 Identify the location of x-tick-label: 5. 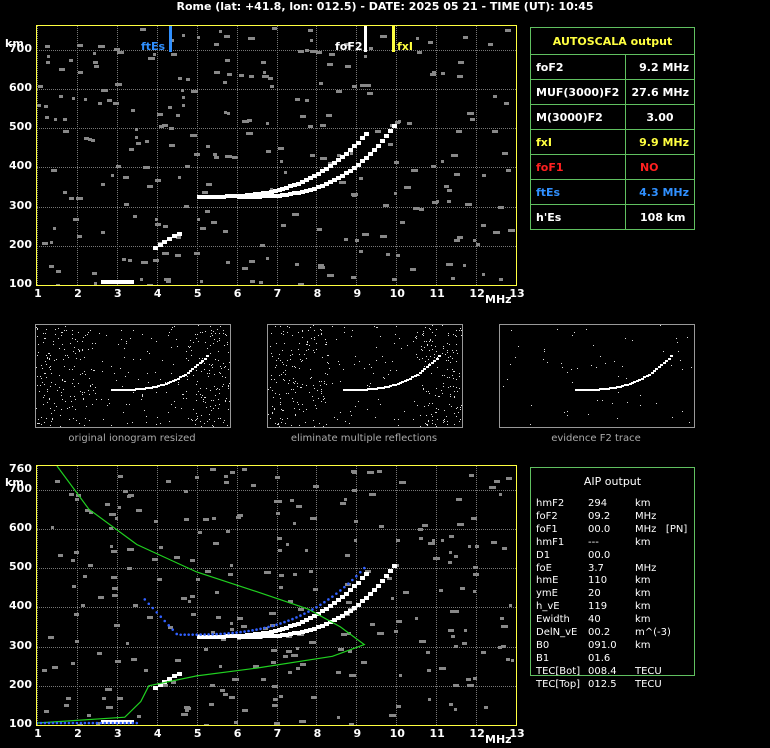
(197, 733).